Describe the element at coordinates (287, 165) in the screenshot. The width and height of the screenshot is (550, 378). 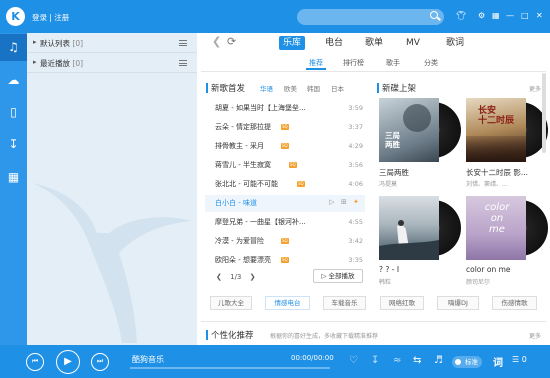
I see `song-row: 蒋雪儿 - 半生寂寞 SQ 3:56` at that location.